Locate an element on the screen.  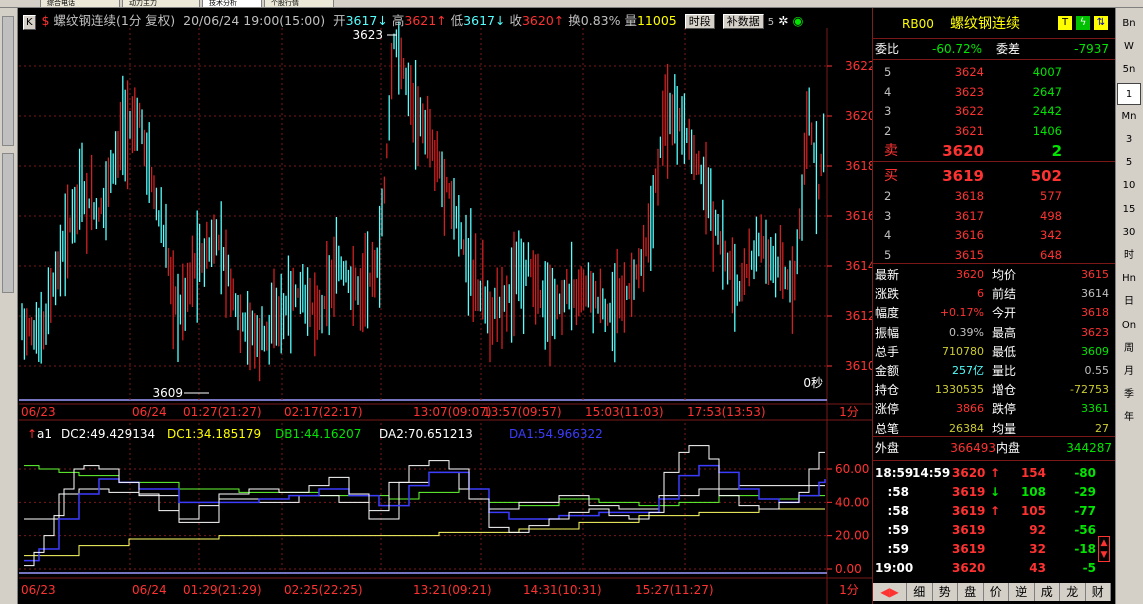
bottom-tab: 逆 is located at coordinates (1022, 592).